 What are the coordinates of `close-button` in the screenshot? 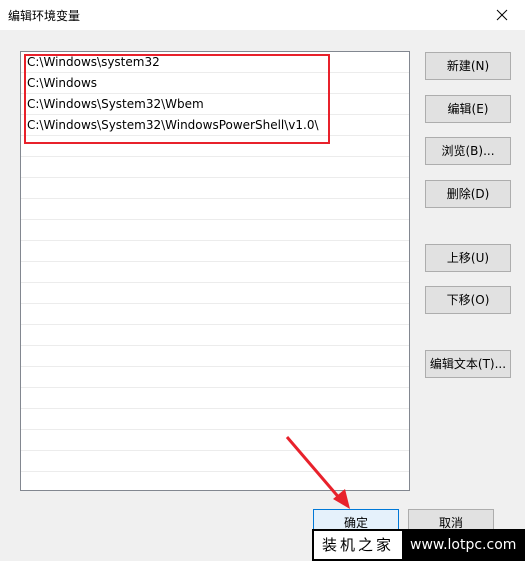 It's located at (502, 15).